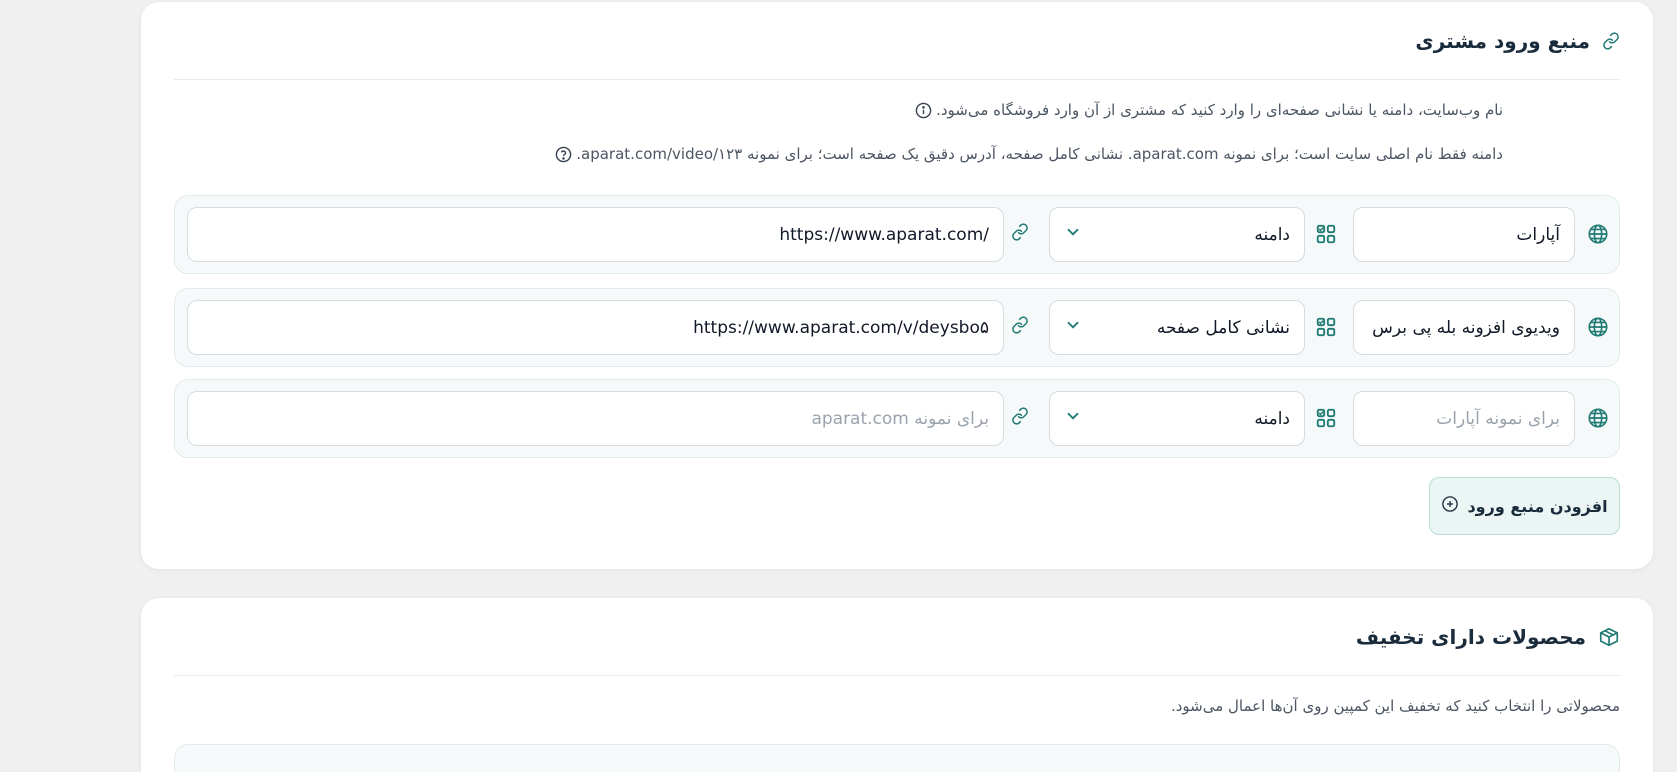  What do you see at coordinates (1498, 418) in the screenshot?
I see `name-placeholder: برای نمونه آپارات` at bounding box center [1498, 418].